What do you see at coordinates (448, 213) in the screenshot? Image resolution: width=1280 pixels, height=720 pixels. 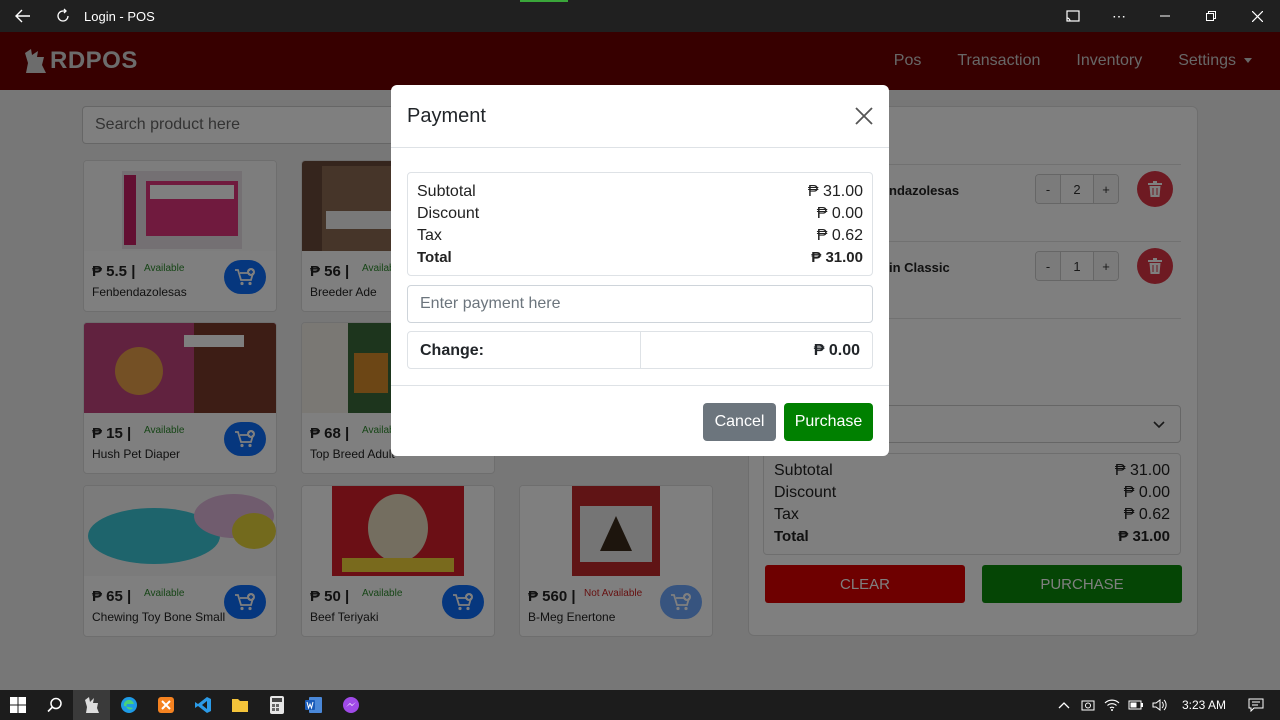 I see `discount-label: Discount` at bounding box center [448, 213].